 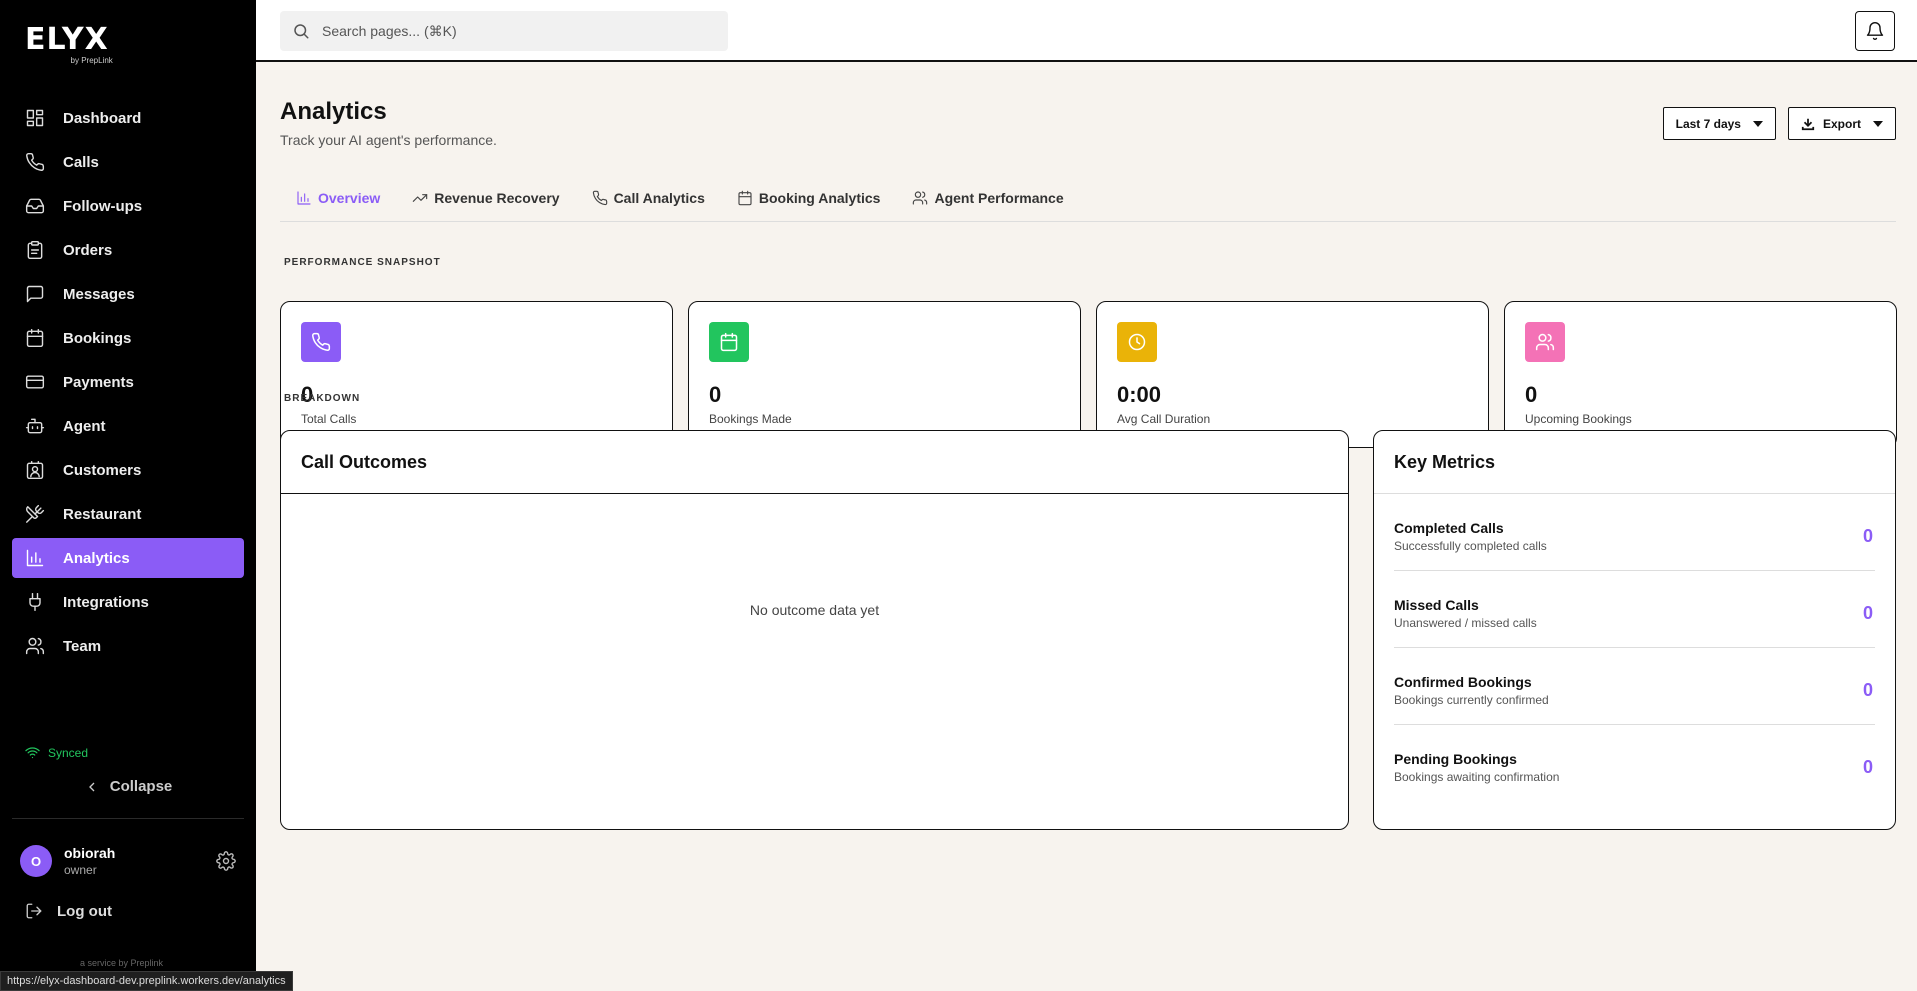 What do you see at coordinates (1808, 124) in the screenshot?
I see `download-icon` at bounding box center [1808, 124].